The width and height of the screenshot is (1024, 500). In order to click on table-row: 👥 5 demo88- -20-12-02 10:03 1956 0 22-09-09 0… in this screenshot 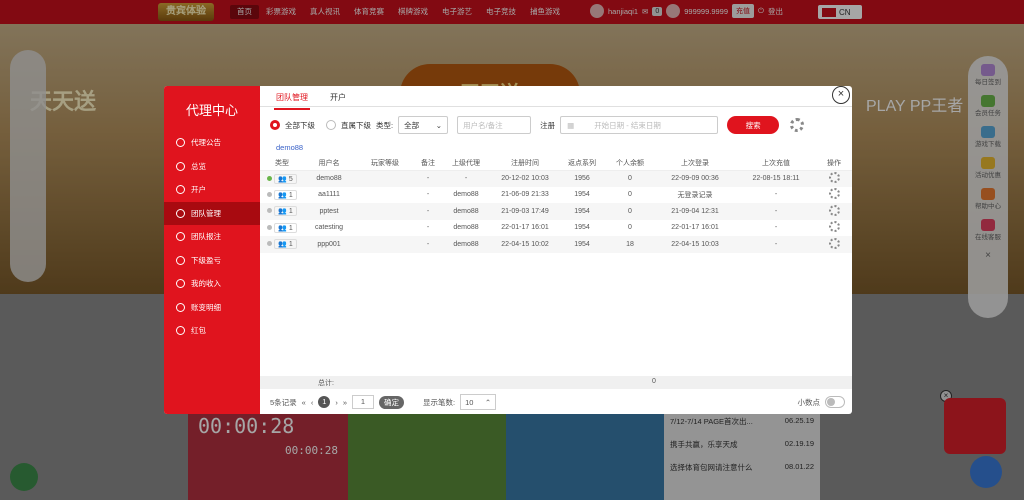, I will do `click(556, 178)`.